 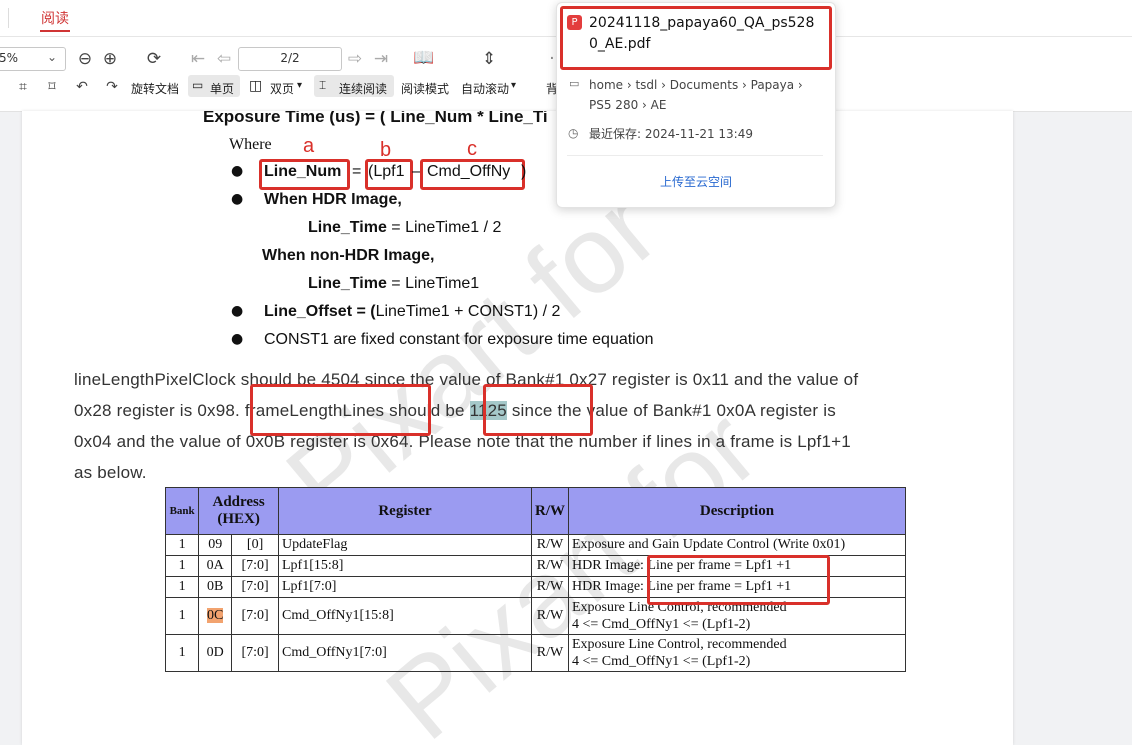 I want to click on first-page-icon: ⇤, so click(x=198, y=59).